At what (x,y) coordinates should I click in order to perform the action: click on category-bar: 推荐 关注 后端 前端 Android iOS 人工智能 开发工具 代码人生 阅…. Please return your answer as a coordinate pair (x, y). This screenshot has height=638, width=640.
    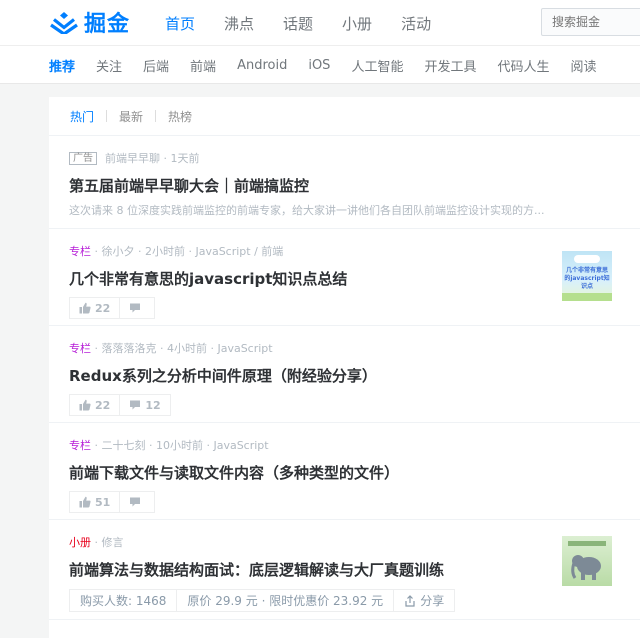
    Looking at the image, I should click on (320, 65).